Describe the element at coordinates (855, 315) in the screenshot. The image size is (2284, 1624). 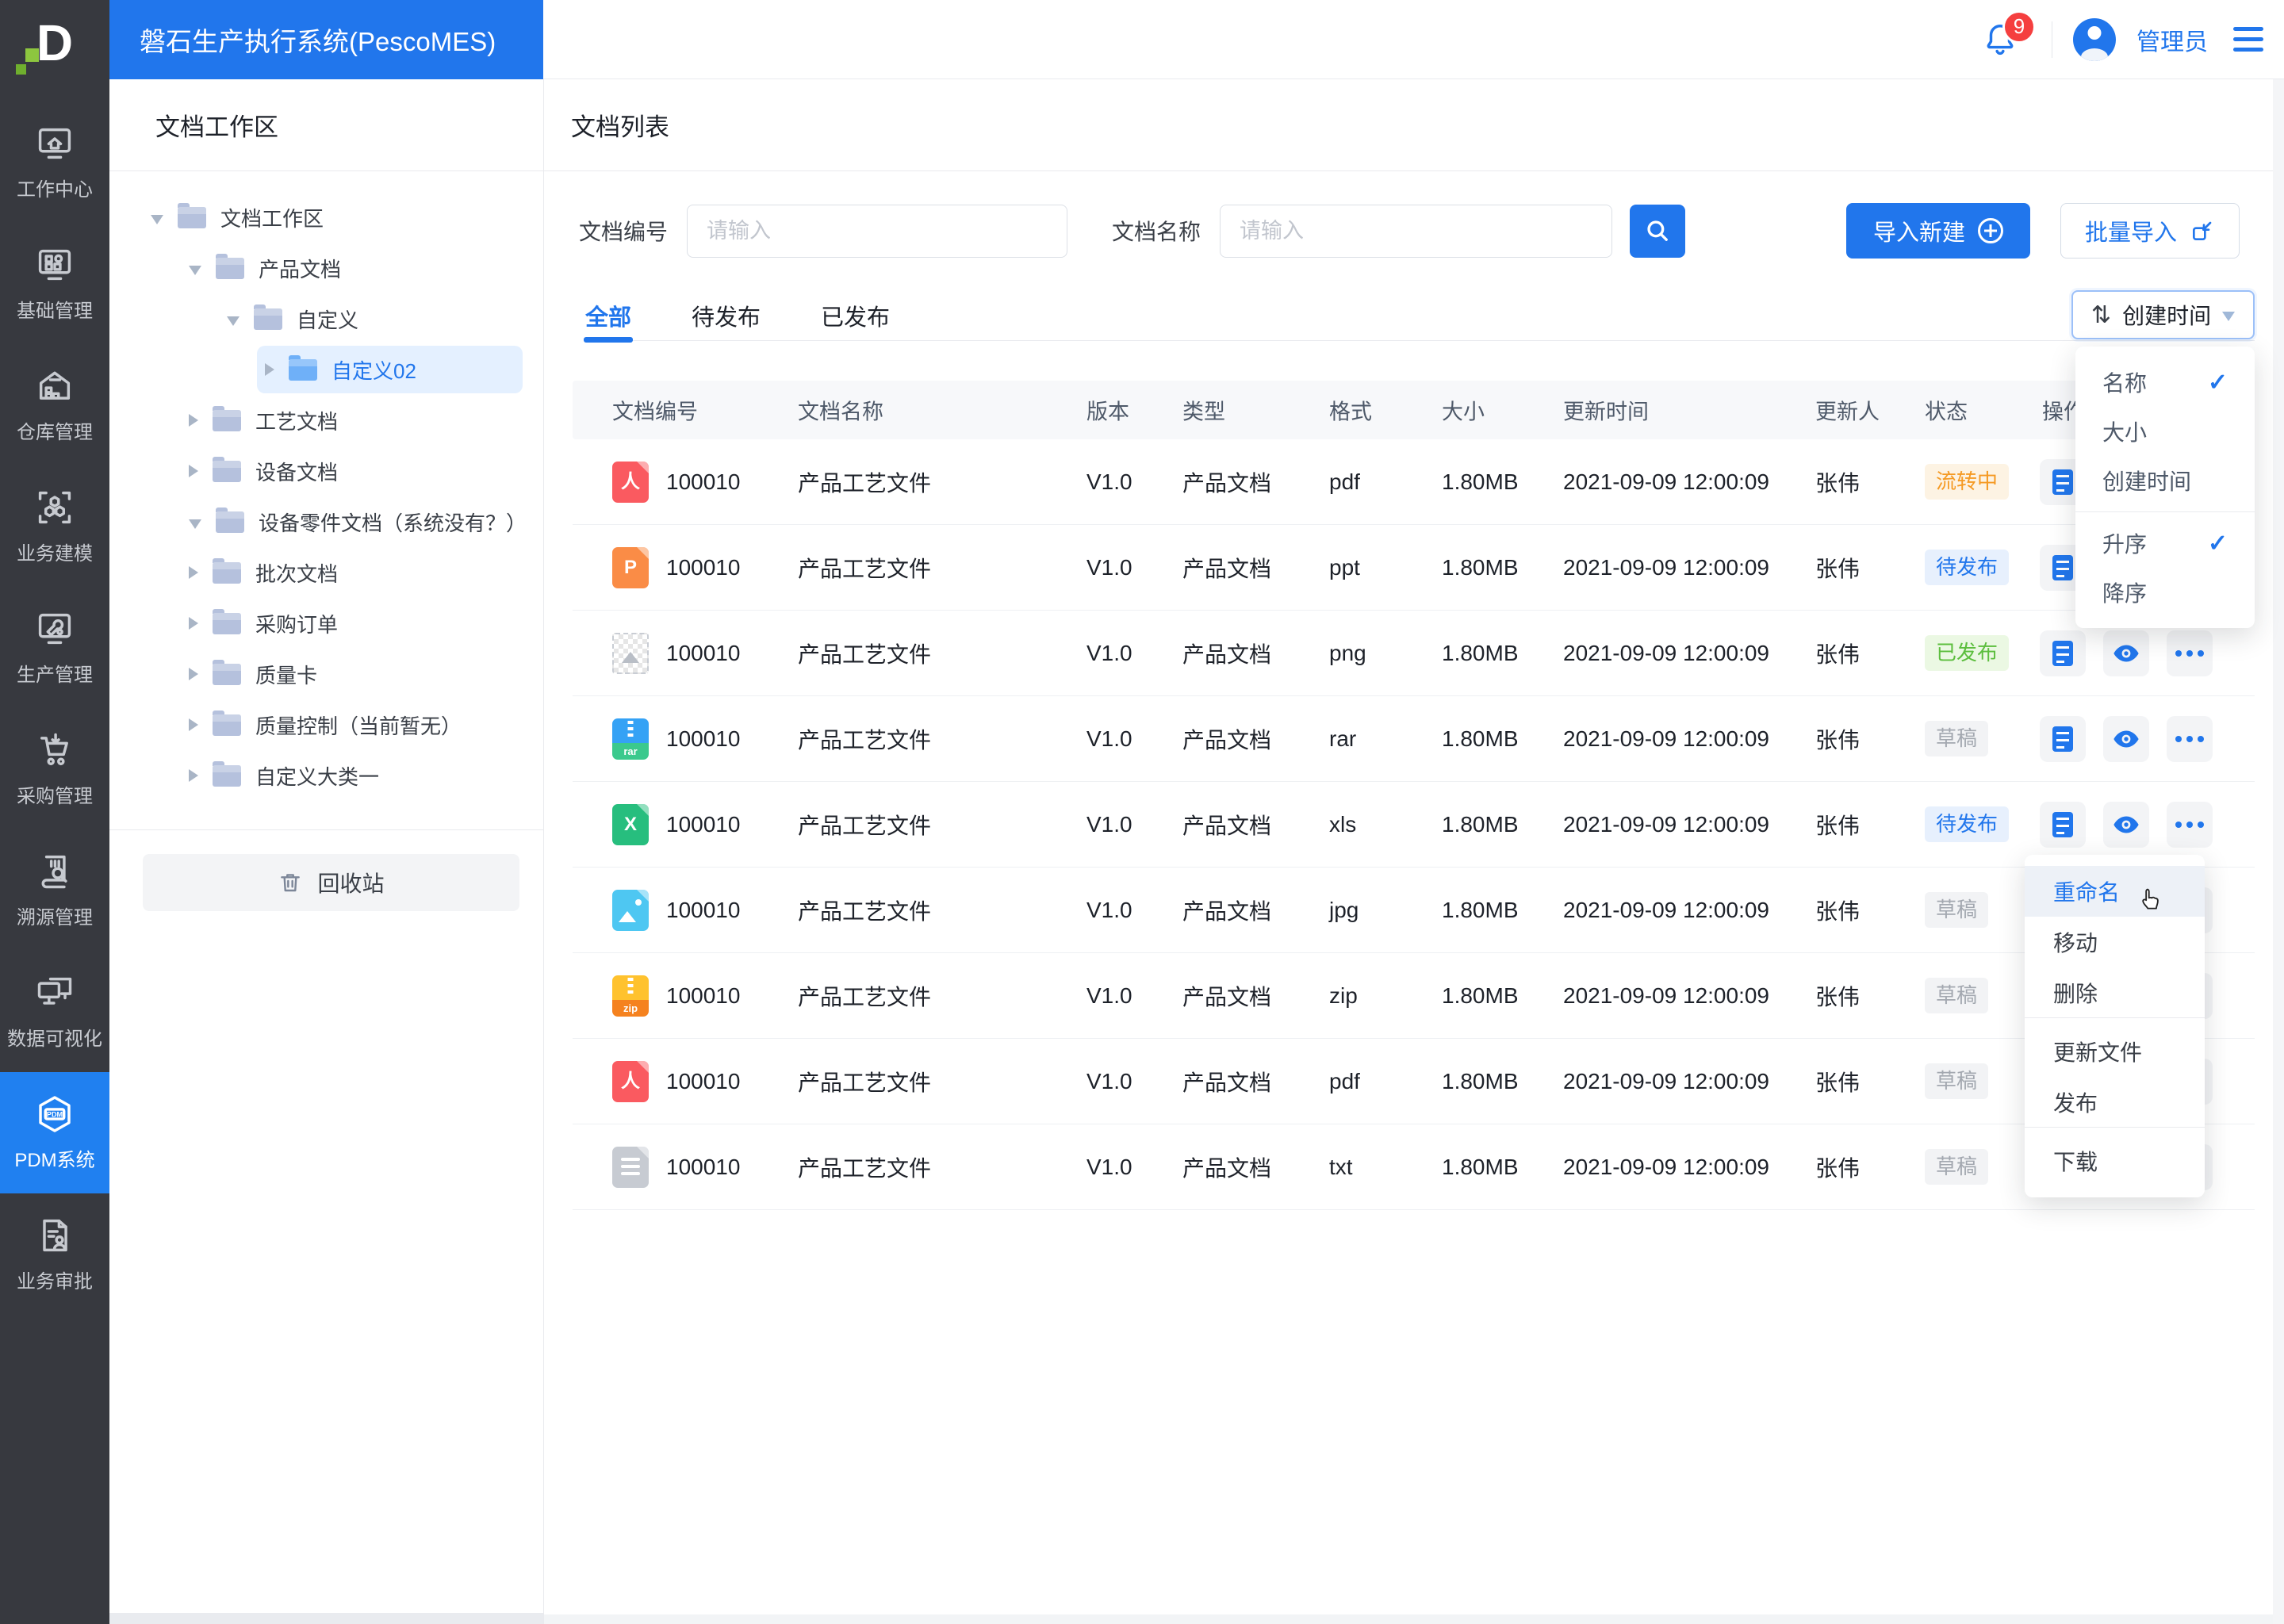
I see `status-tab: 已发布` at that location.